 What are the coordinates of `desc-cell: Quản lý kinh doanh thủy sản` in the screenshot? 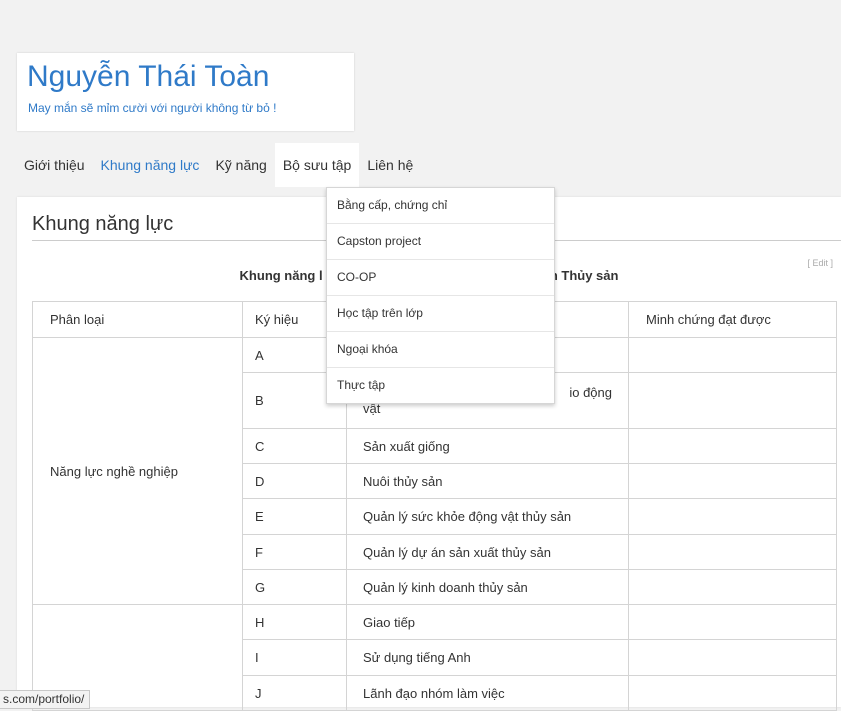 It's located at (487, 587).